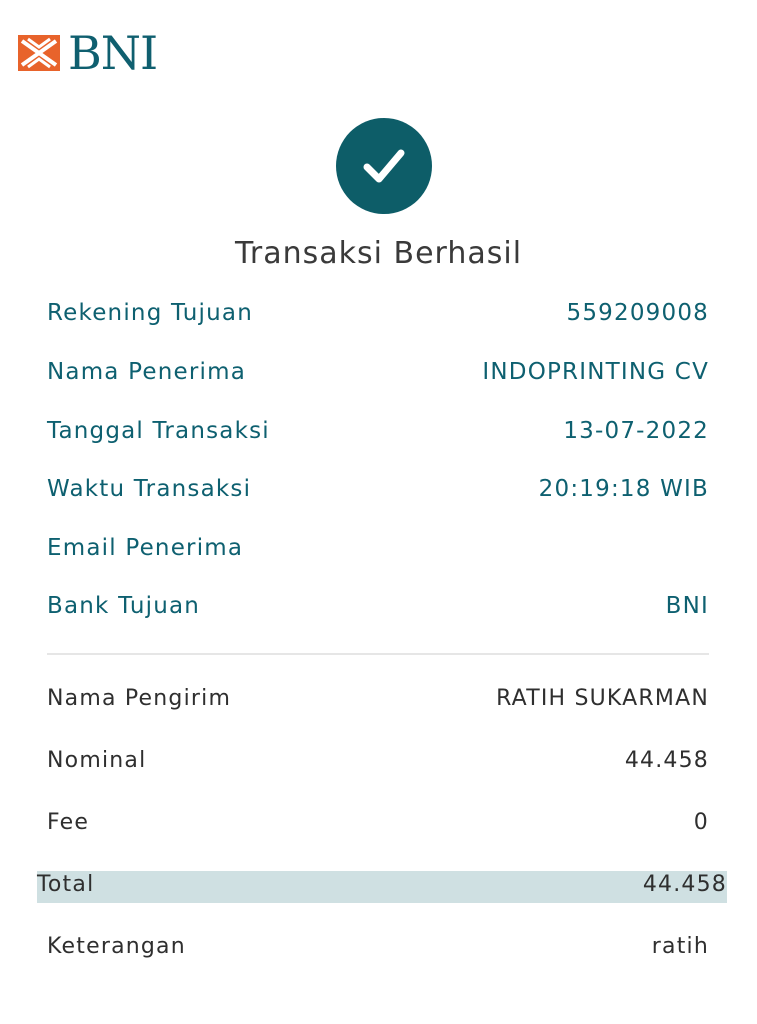  I want to click on summary-value: RATIH SUKARMAN, so click(602, 698).